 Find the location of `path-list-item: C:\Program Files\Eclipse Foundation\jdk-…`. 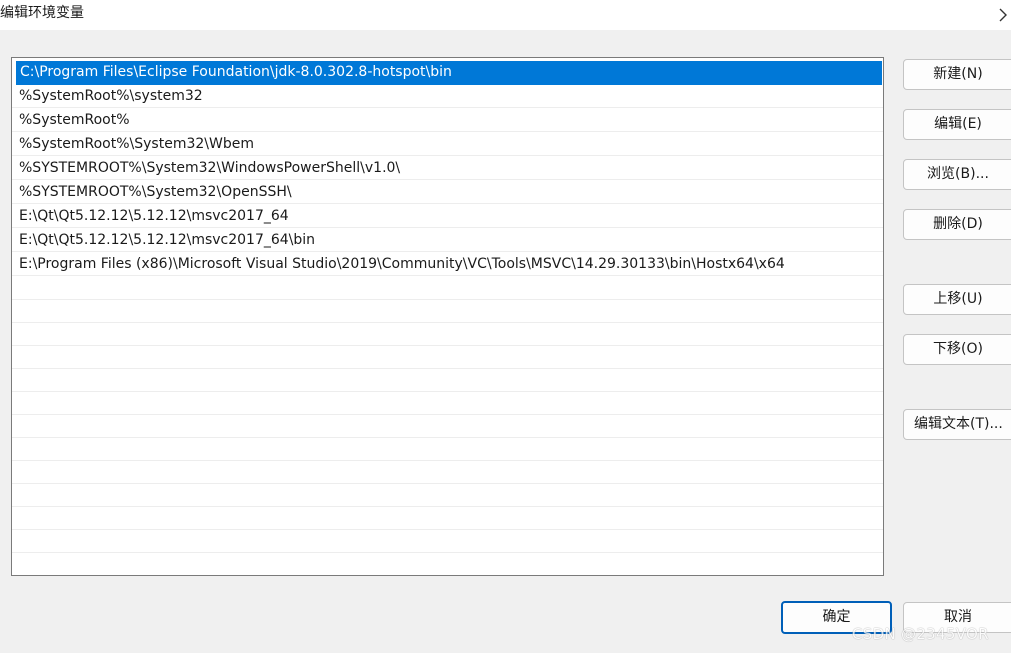

path-list-item: C:\Program Files\Eclipse Foundation\jdk-… is located at coordinates (449, 73).